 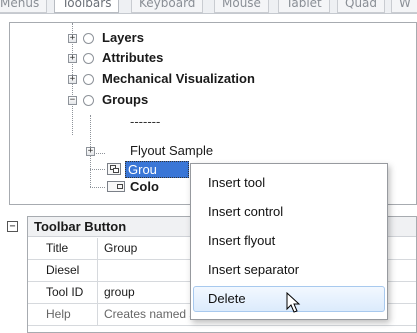 I want to click on tree-node-groups: Groups, so click(x=125, y=99).